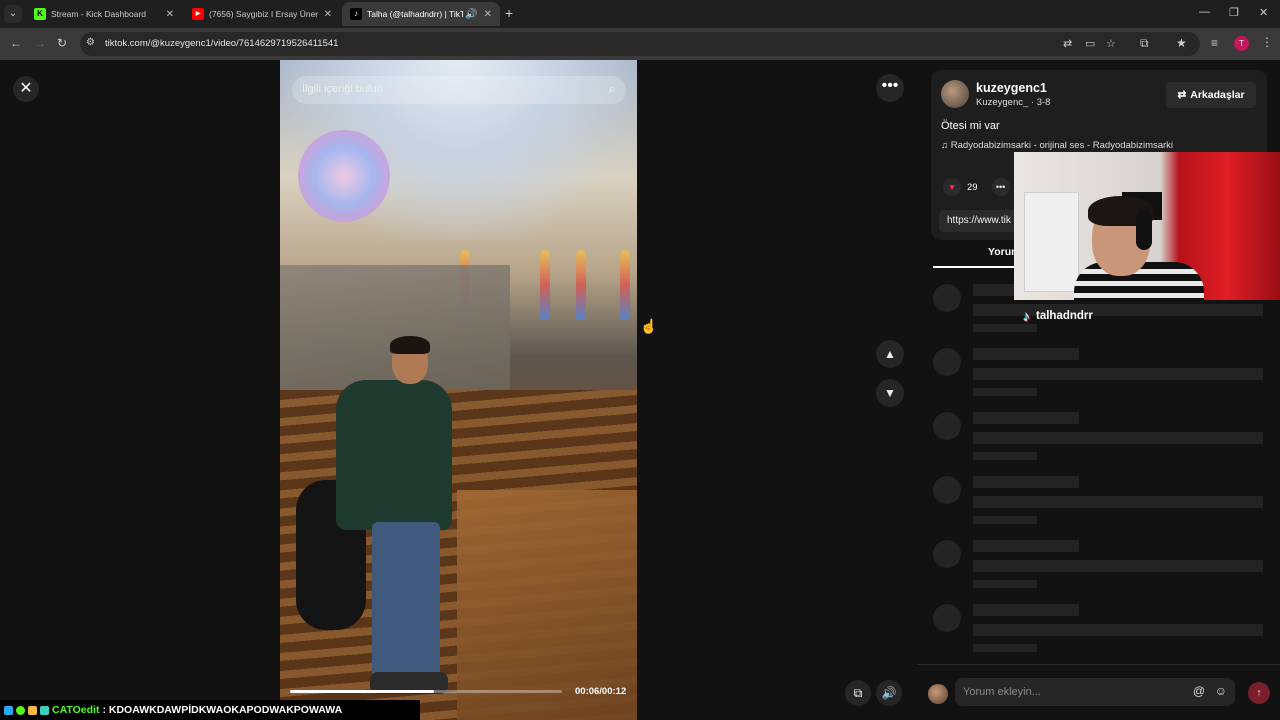  What do you see at coordinates (13, 14) in the screenshot?
I see `tab-search-icon: ⌄` at bounding box center [13, 14].